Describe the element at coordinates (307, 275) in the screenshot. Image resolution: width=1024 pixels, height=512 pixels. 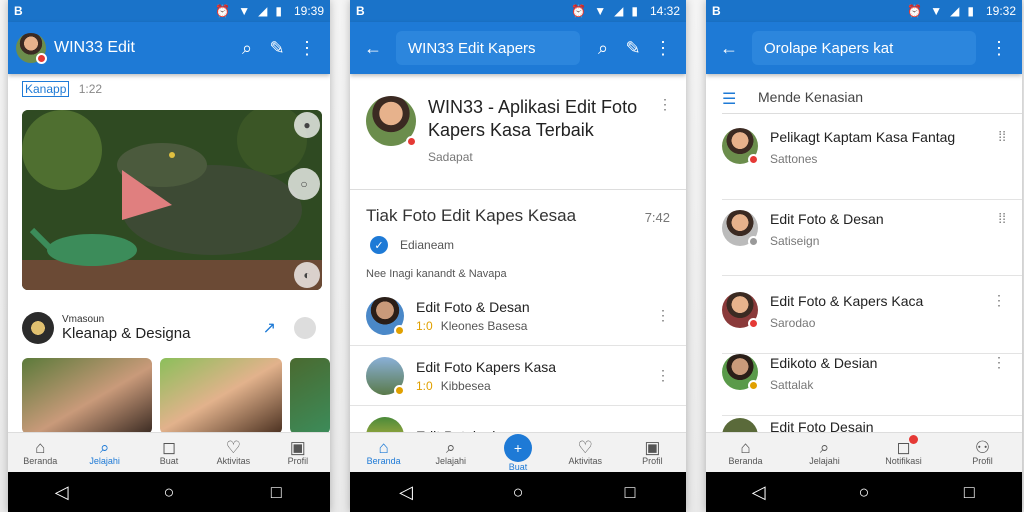
I see `settings-icon: ◐` at that location.